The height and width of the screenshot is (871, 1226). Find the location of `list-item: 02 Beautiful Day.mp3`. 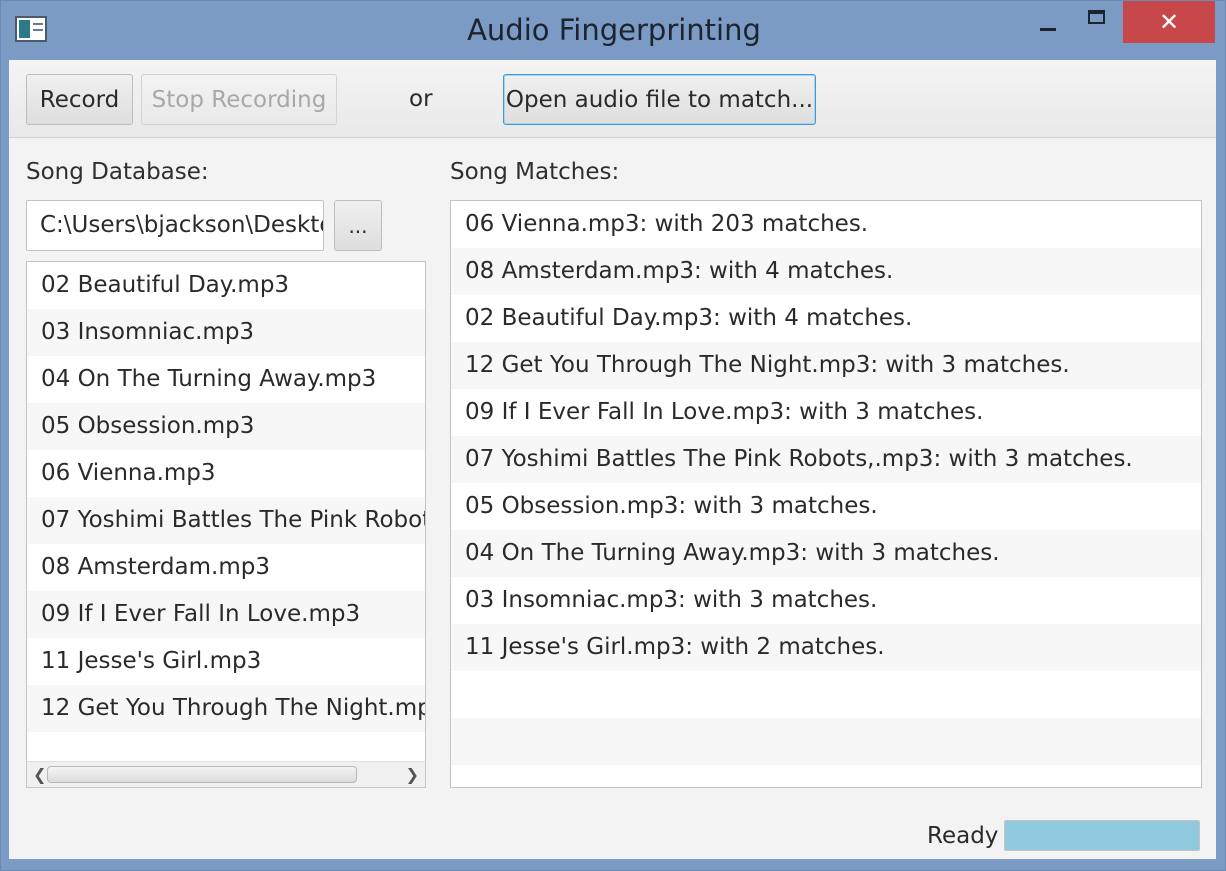

list-item: 02 Beautiful Day.mp3 is located at coordinates (226, 285).